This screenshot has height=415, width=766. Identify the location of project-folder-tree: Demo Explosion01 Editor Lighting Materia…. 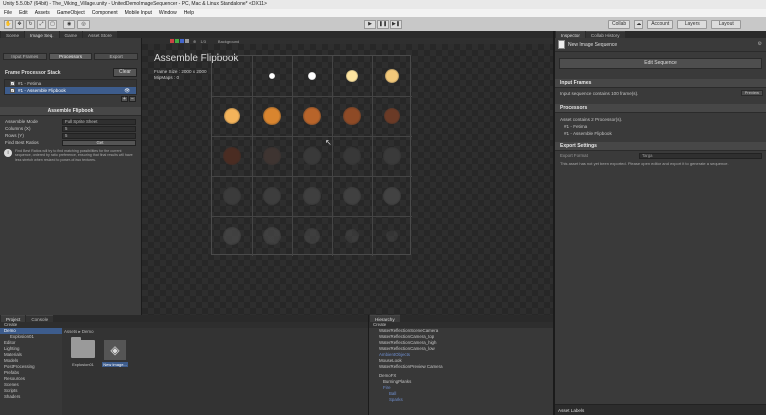
(31, 371).